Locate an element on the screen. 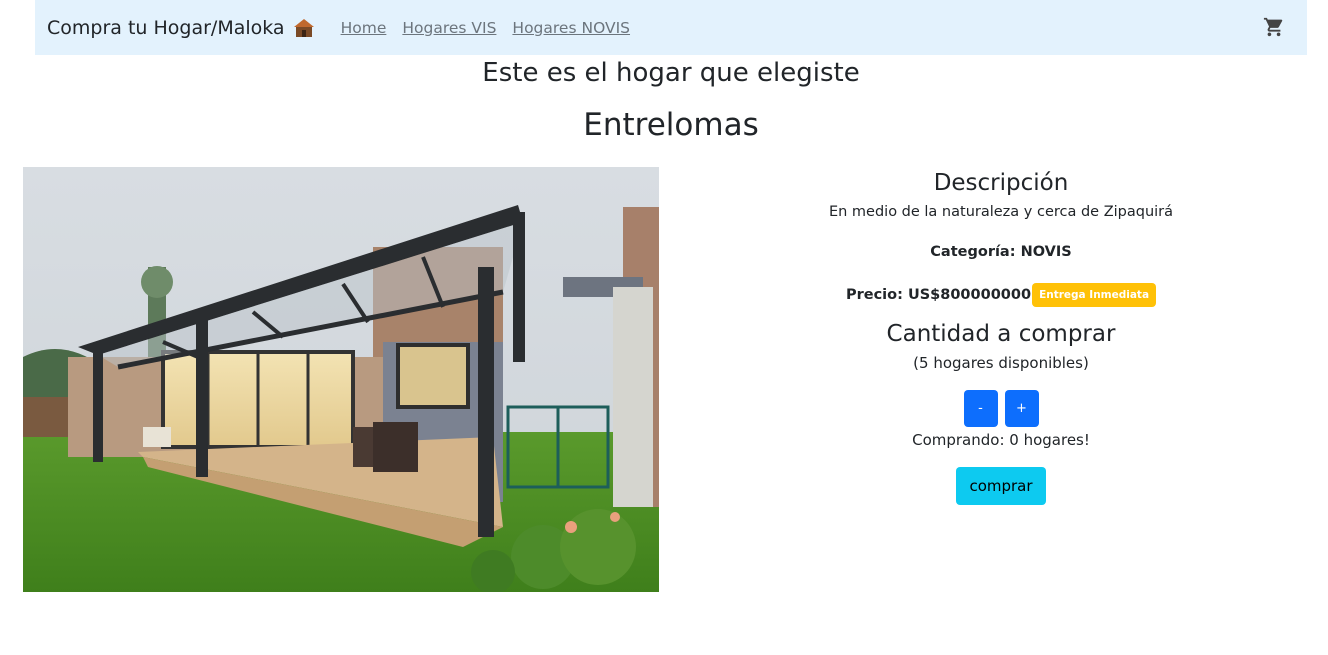 This screenshot has width=1328, height=655. home-name: Entrelomas is located at coordinates (671, 125).